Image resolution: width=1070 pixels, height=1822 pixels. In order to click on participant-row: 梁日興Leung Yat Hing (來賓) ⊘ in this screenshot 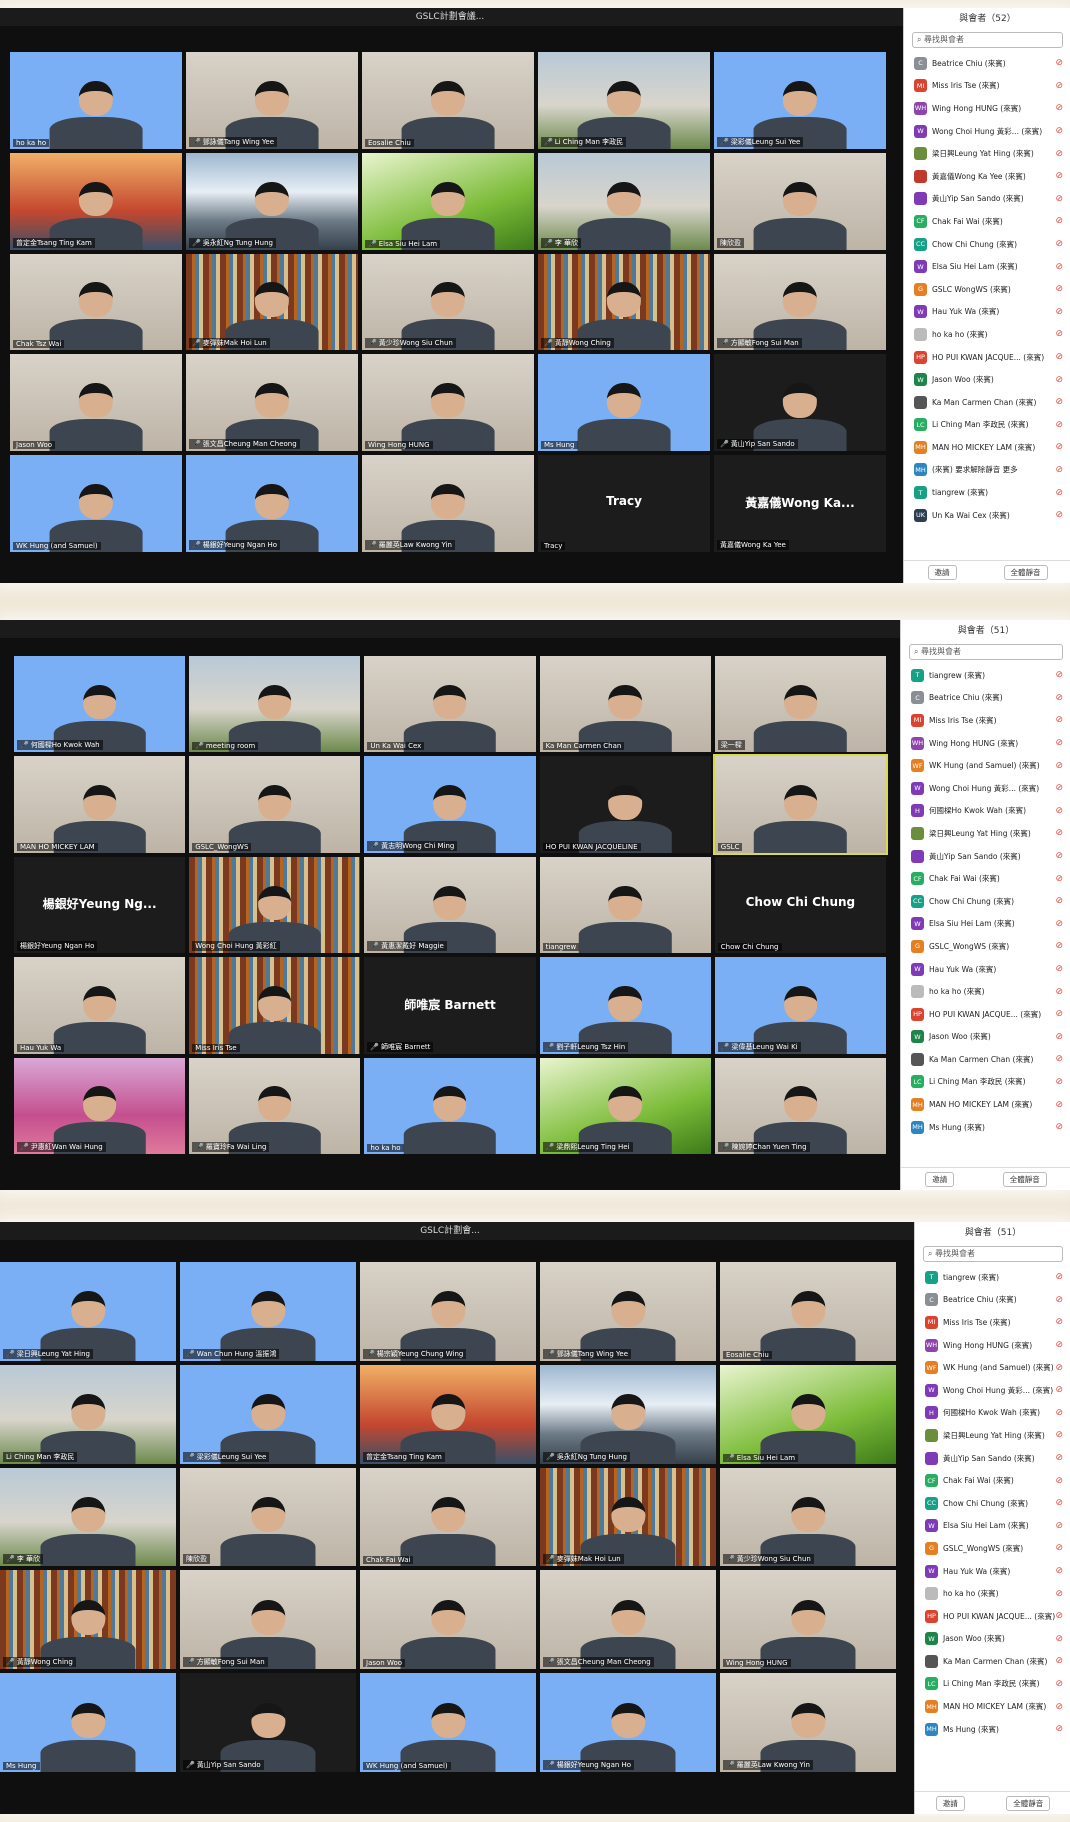, I will do `click(985, 833)`.